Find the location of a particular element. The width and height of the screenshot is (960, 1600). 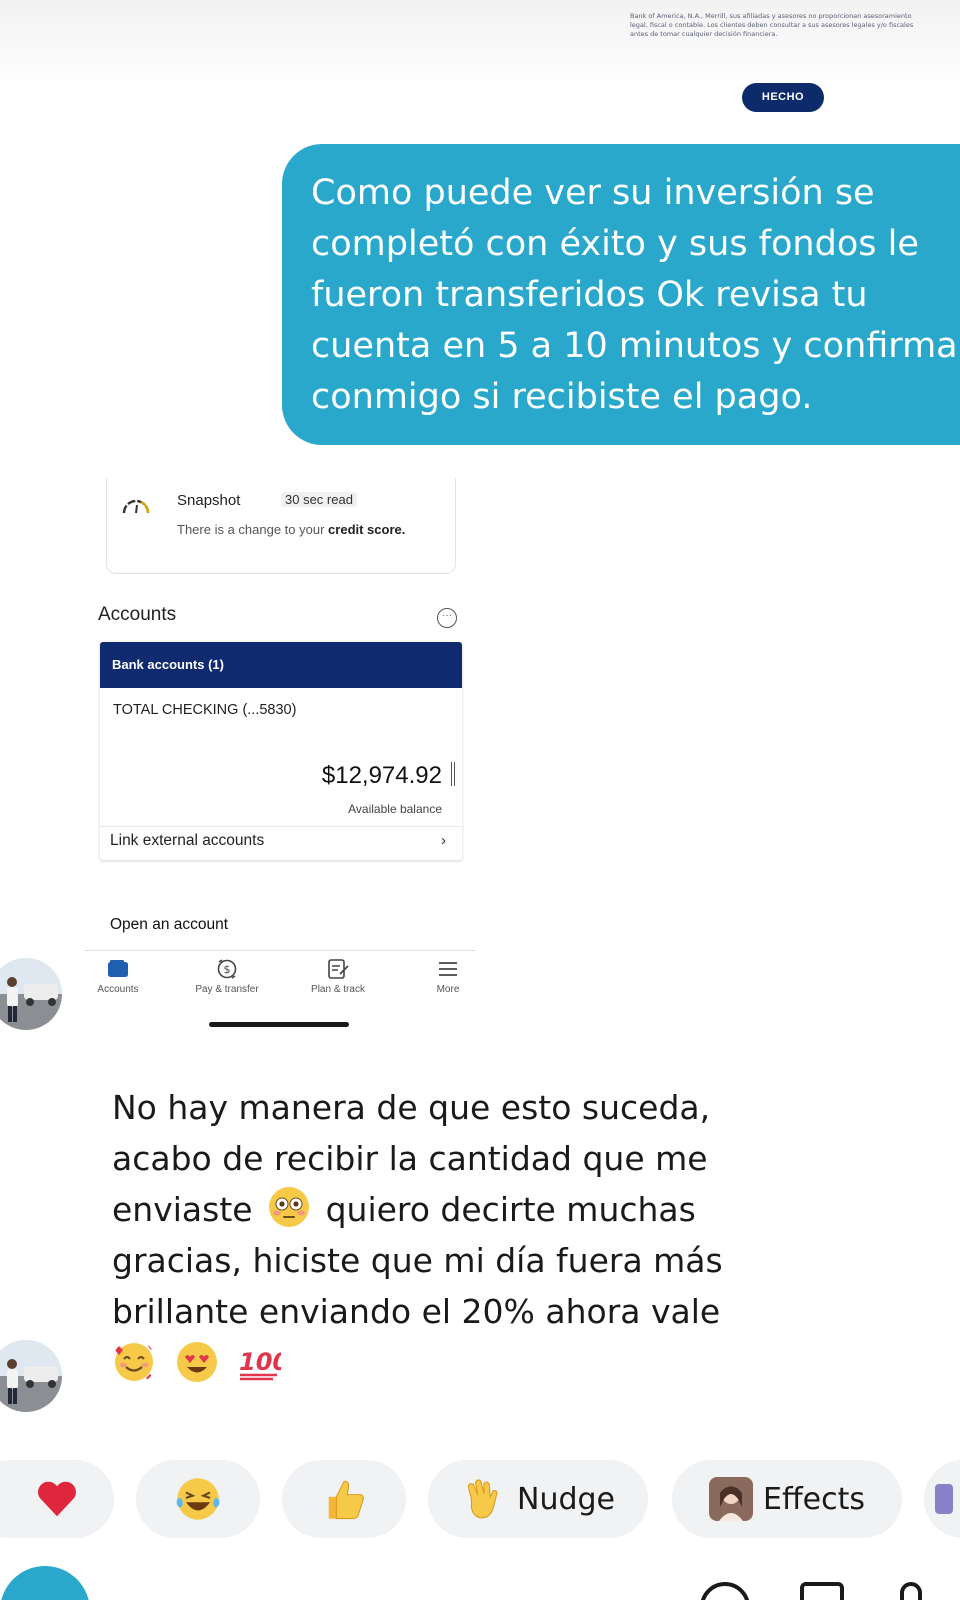

tab-plan-track: Plan & track is located at coordinates (338, 976).